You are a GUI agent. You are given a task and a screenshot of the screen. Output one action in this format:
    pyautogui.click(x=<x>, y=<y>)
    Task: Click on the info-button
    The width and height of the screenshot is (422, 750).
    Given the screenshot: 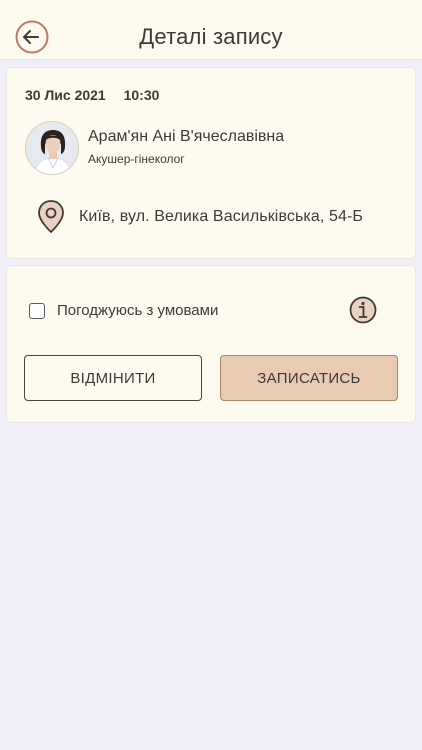 What is the action you would take?
    pyautogui.click(x=363, y=310)
    